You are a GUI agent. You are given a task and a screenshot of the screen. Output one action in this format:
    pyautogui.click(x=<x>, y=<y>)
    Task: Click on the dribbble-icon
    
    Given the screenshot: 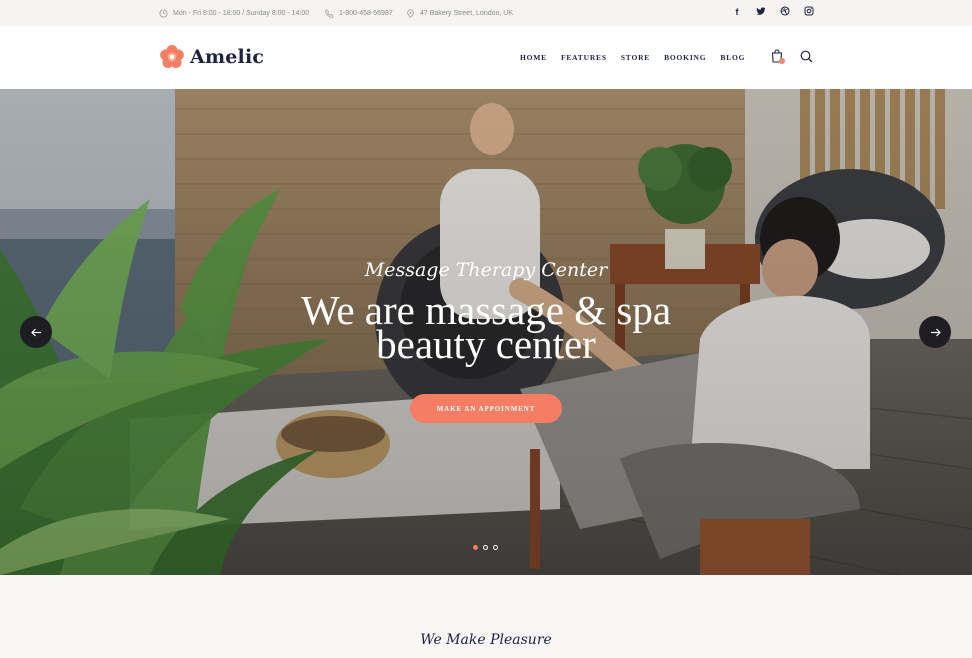 What is the action you would take?
    pyautogui.click(x=785, y=12)
    